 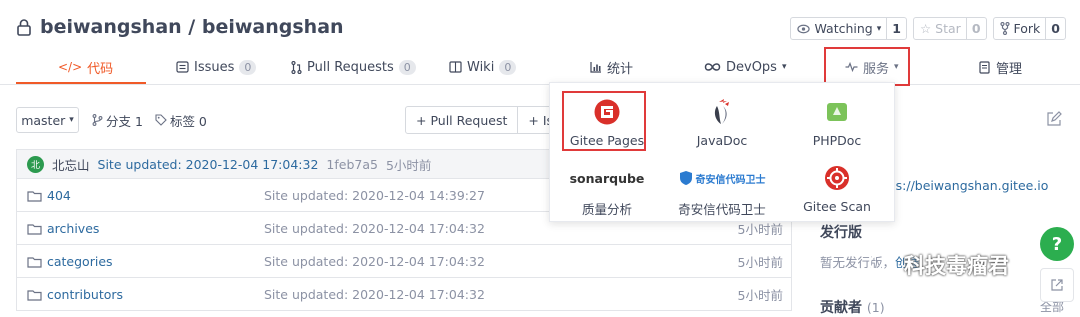 I want to click on tab-code-label: 代码, so click(x=100, y=69).